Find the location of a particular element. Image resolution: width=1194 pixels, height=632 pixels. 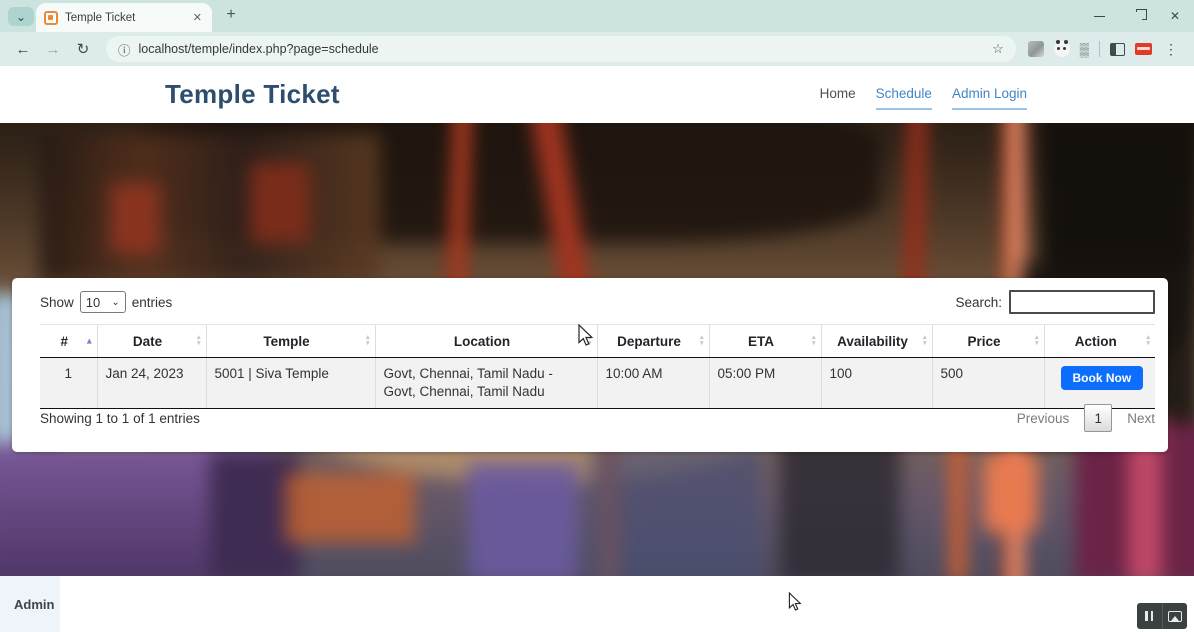

column-header-num: # ▴ is located at coordinates (68, 341).